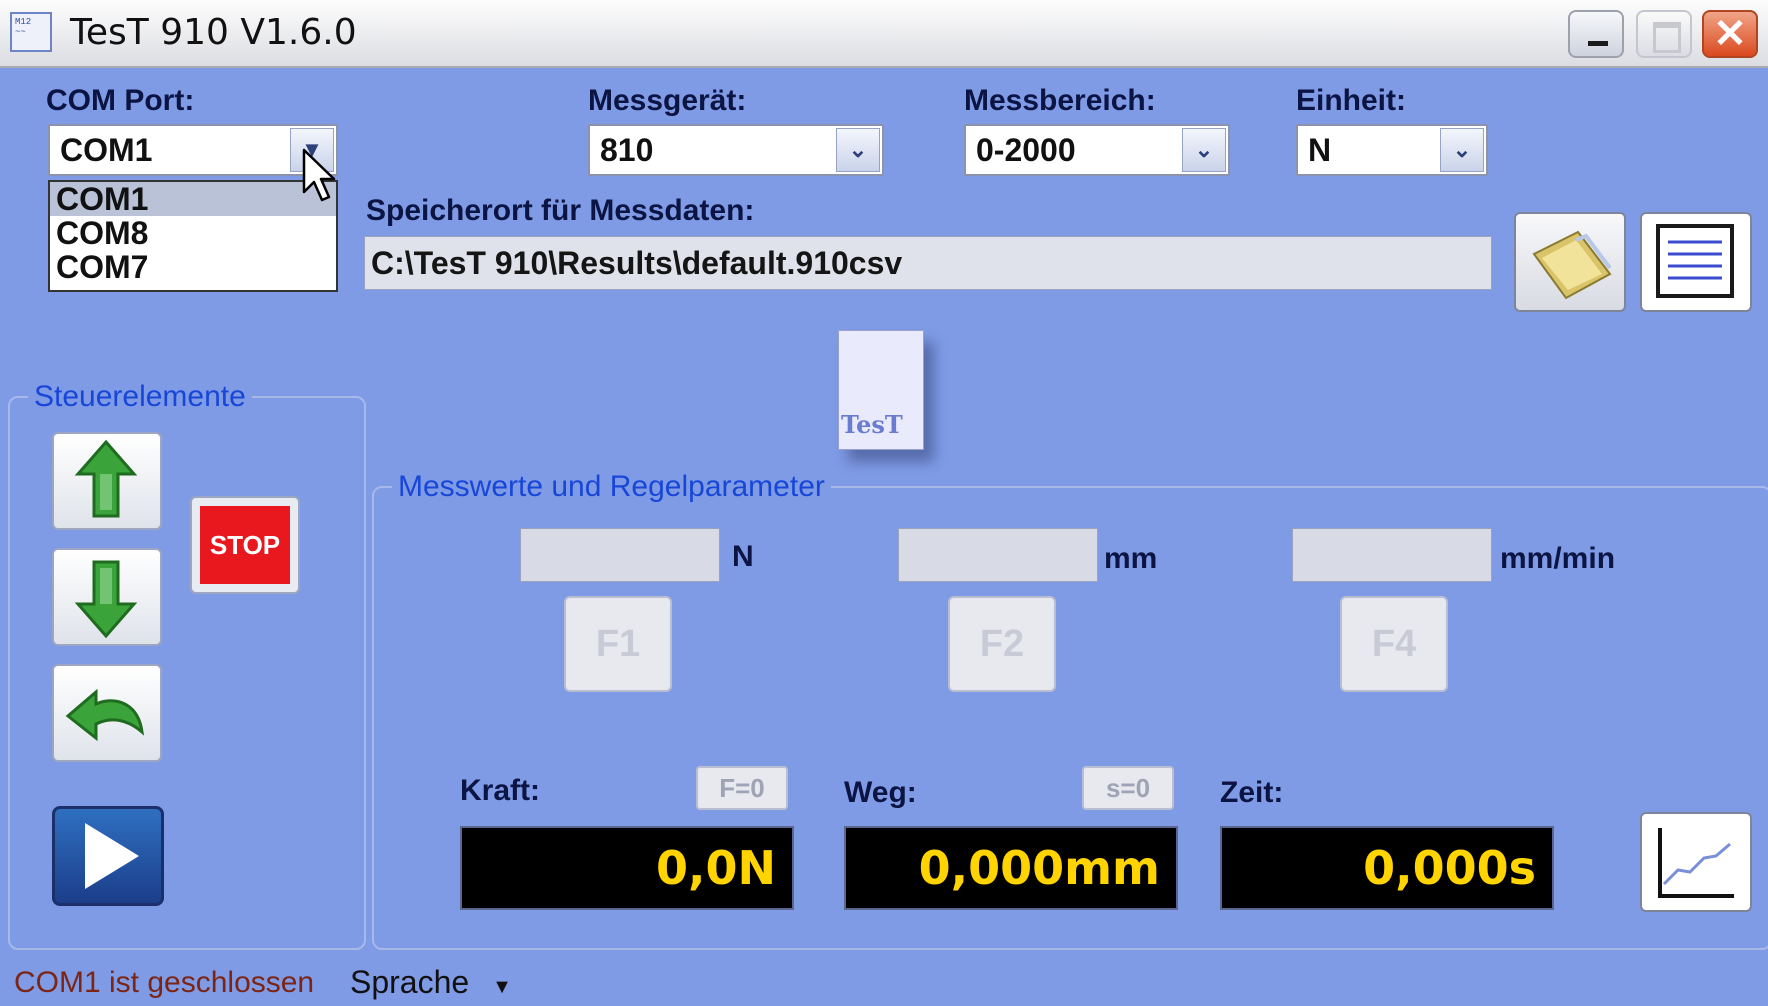 The width and height of the screenshot is (1768, 1006). Describe the element at coordinates (1664, 34) in the screenshot. I see `maximize-button` at that location.